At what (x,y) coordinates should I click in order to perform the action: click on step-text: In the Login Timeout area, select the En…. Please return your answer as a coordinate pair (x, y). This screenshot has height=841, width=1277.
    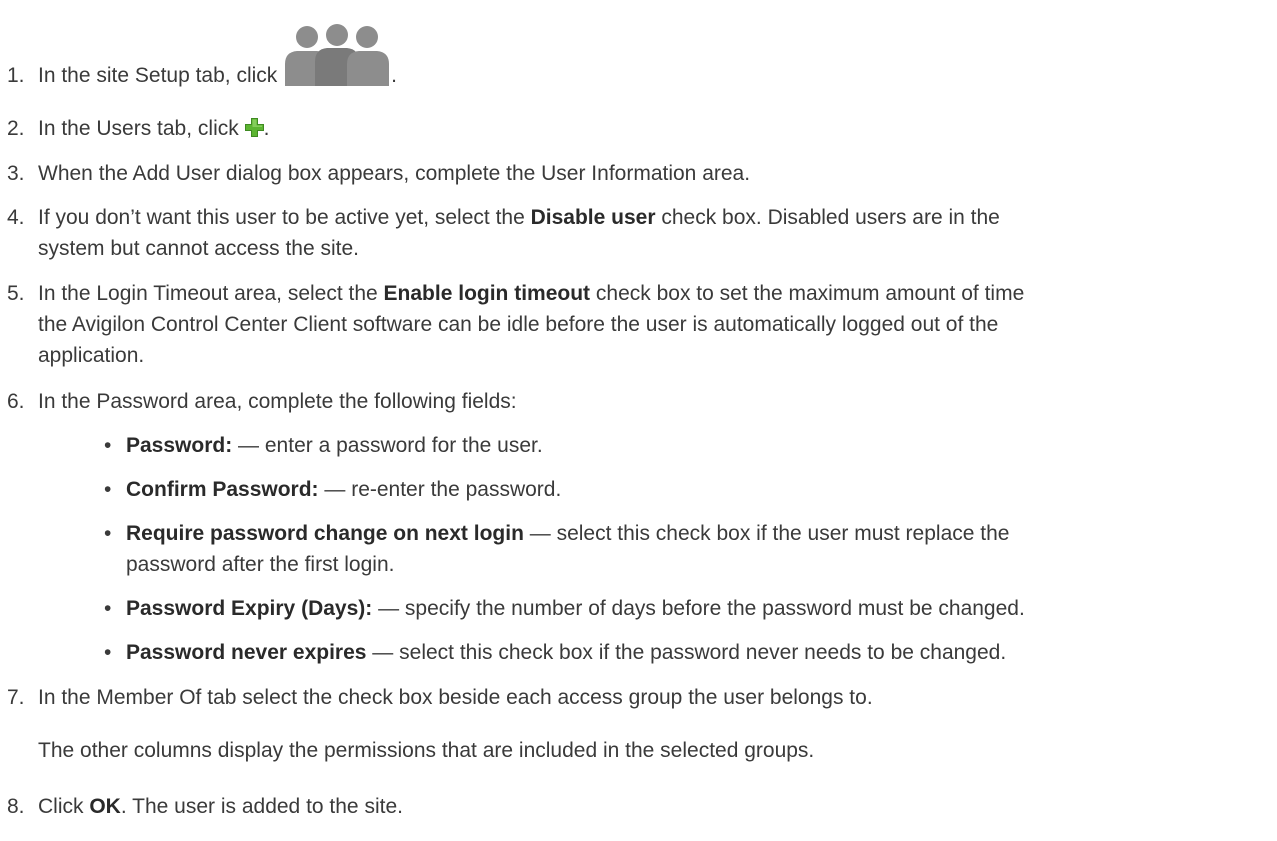
    Looking at the image, I should click on (654, 324).